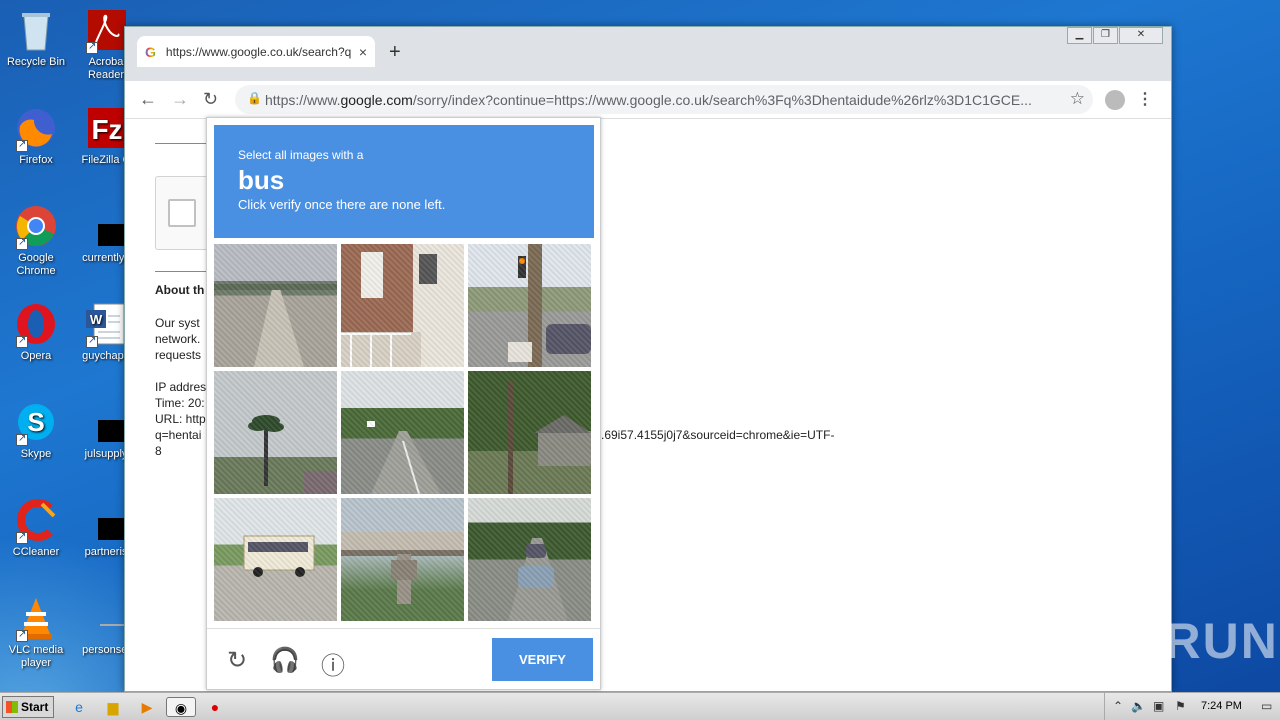 The image size is (1280, 720). Describe the element at coordinates (36, 227) in the screenshot. I see `chrome-icon` at that location.